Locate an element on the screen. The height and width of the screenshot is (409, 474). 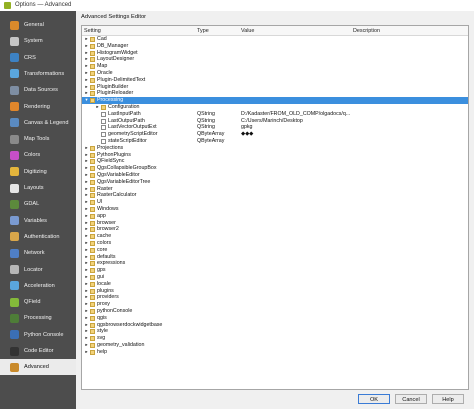
tree-row-group: ▸ HistogramWidget is located at coordinates (275, 53).